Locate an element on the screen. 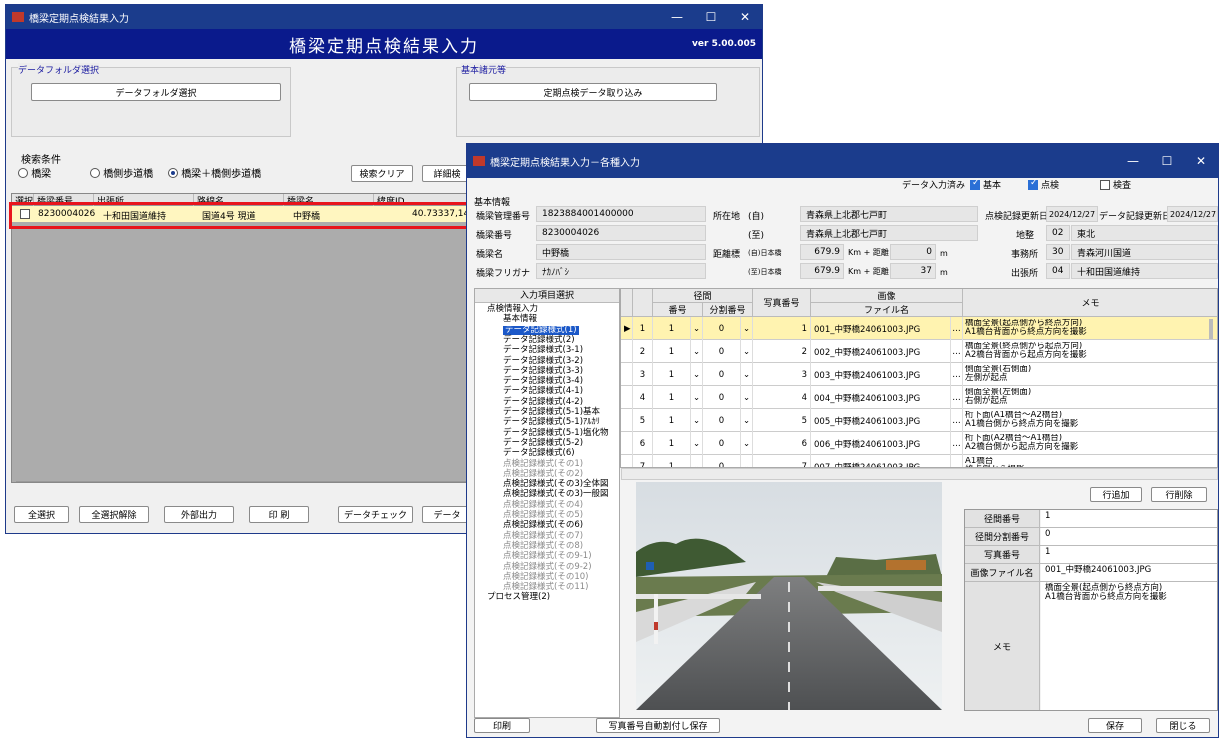  tree-node: 点検記録様式(その8) is located at coordinates (543, 546).